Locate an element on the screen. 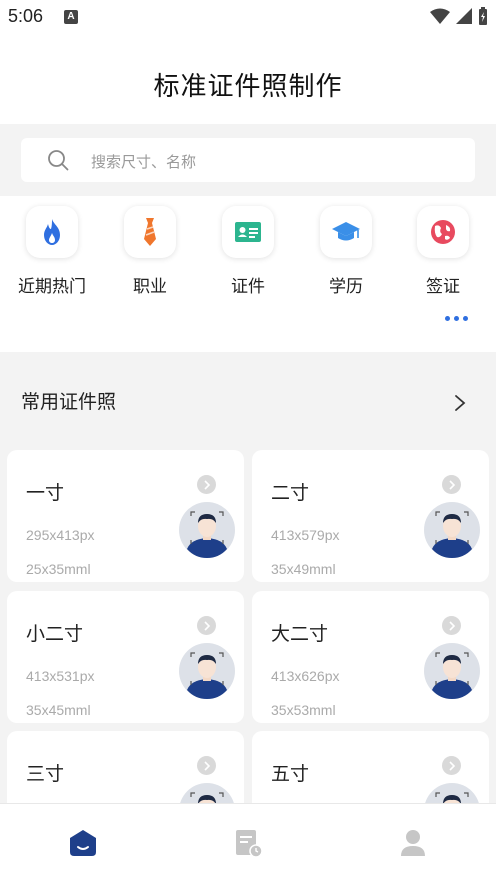 This screenshot has height=881, width=496. bottom-tab-bar is located at coordinates (248, 842).